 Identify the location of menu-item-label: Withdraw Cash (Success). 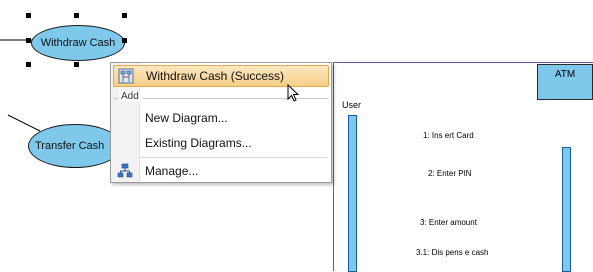
(215, 76).